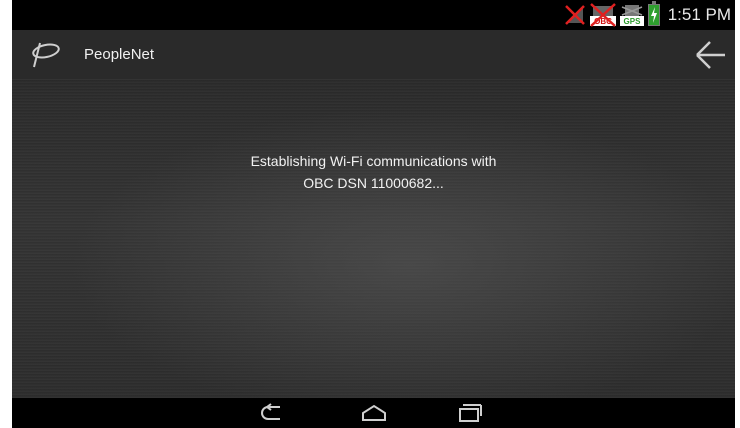 This screenshot has height=428, width=740. Describe the element at coordinates (373, 15) in the screenshot. I see `status-bar: OBC GPS 1:51 PM` at that location.